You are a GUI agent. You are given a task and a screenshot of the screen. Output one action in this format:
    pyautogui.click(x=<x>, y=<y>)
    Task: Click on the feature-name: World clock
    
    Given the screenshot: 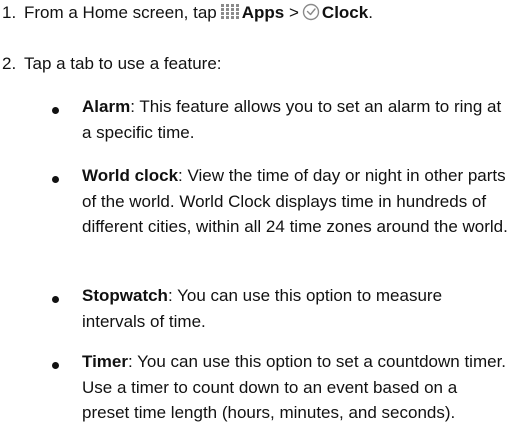 What is the action you would take?
    pyautogui.click(x=130, y=175)
    